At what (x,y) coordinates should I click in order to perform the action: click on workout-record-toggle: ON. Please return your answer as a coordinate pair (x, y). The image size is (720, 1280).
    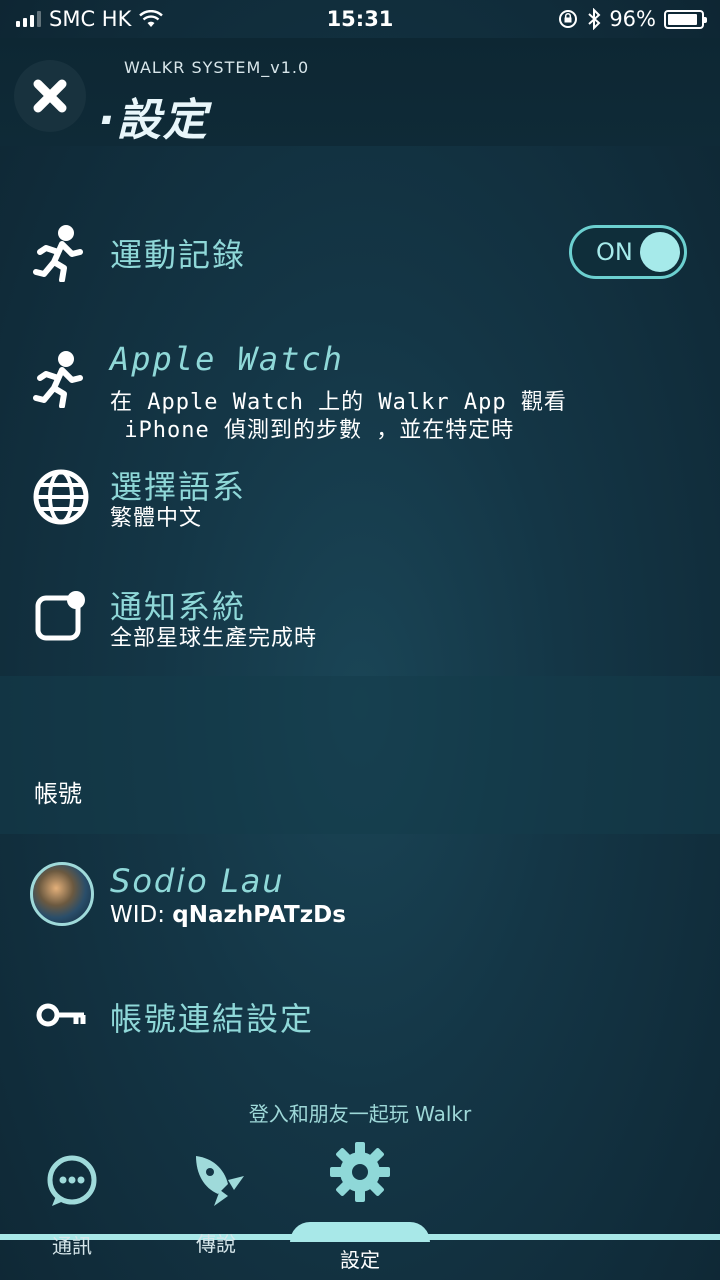
    Looking at the image, I should click on (628, 252).